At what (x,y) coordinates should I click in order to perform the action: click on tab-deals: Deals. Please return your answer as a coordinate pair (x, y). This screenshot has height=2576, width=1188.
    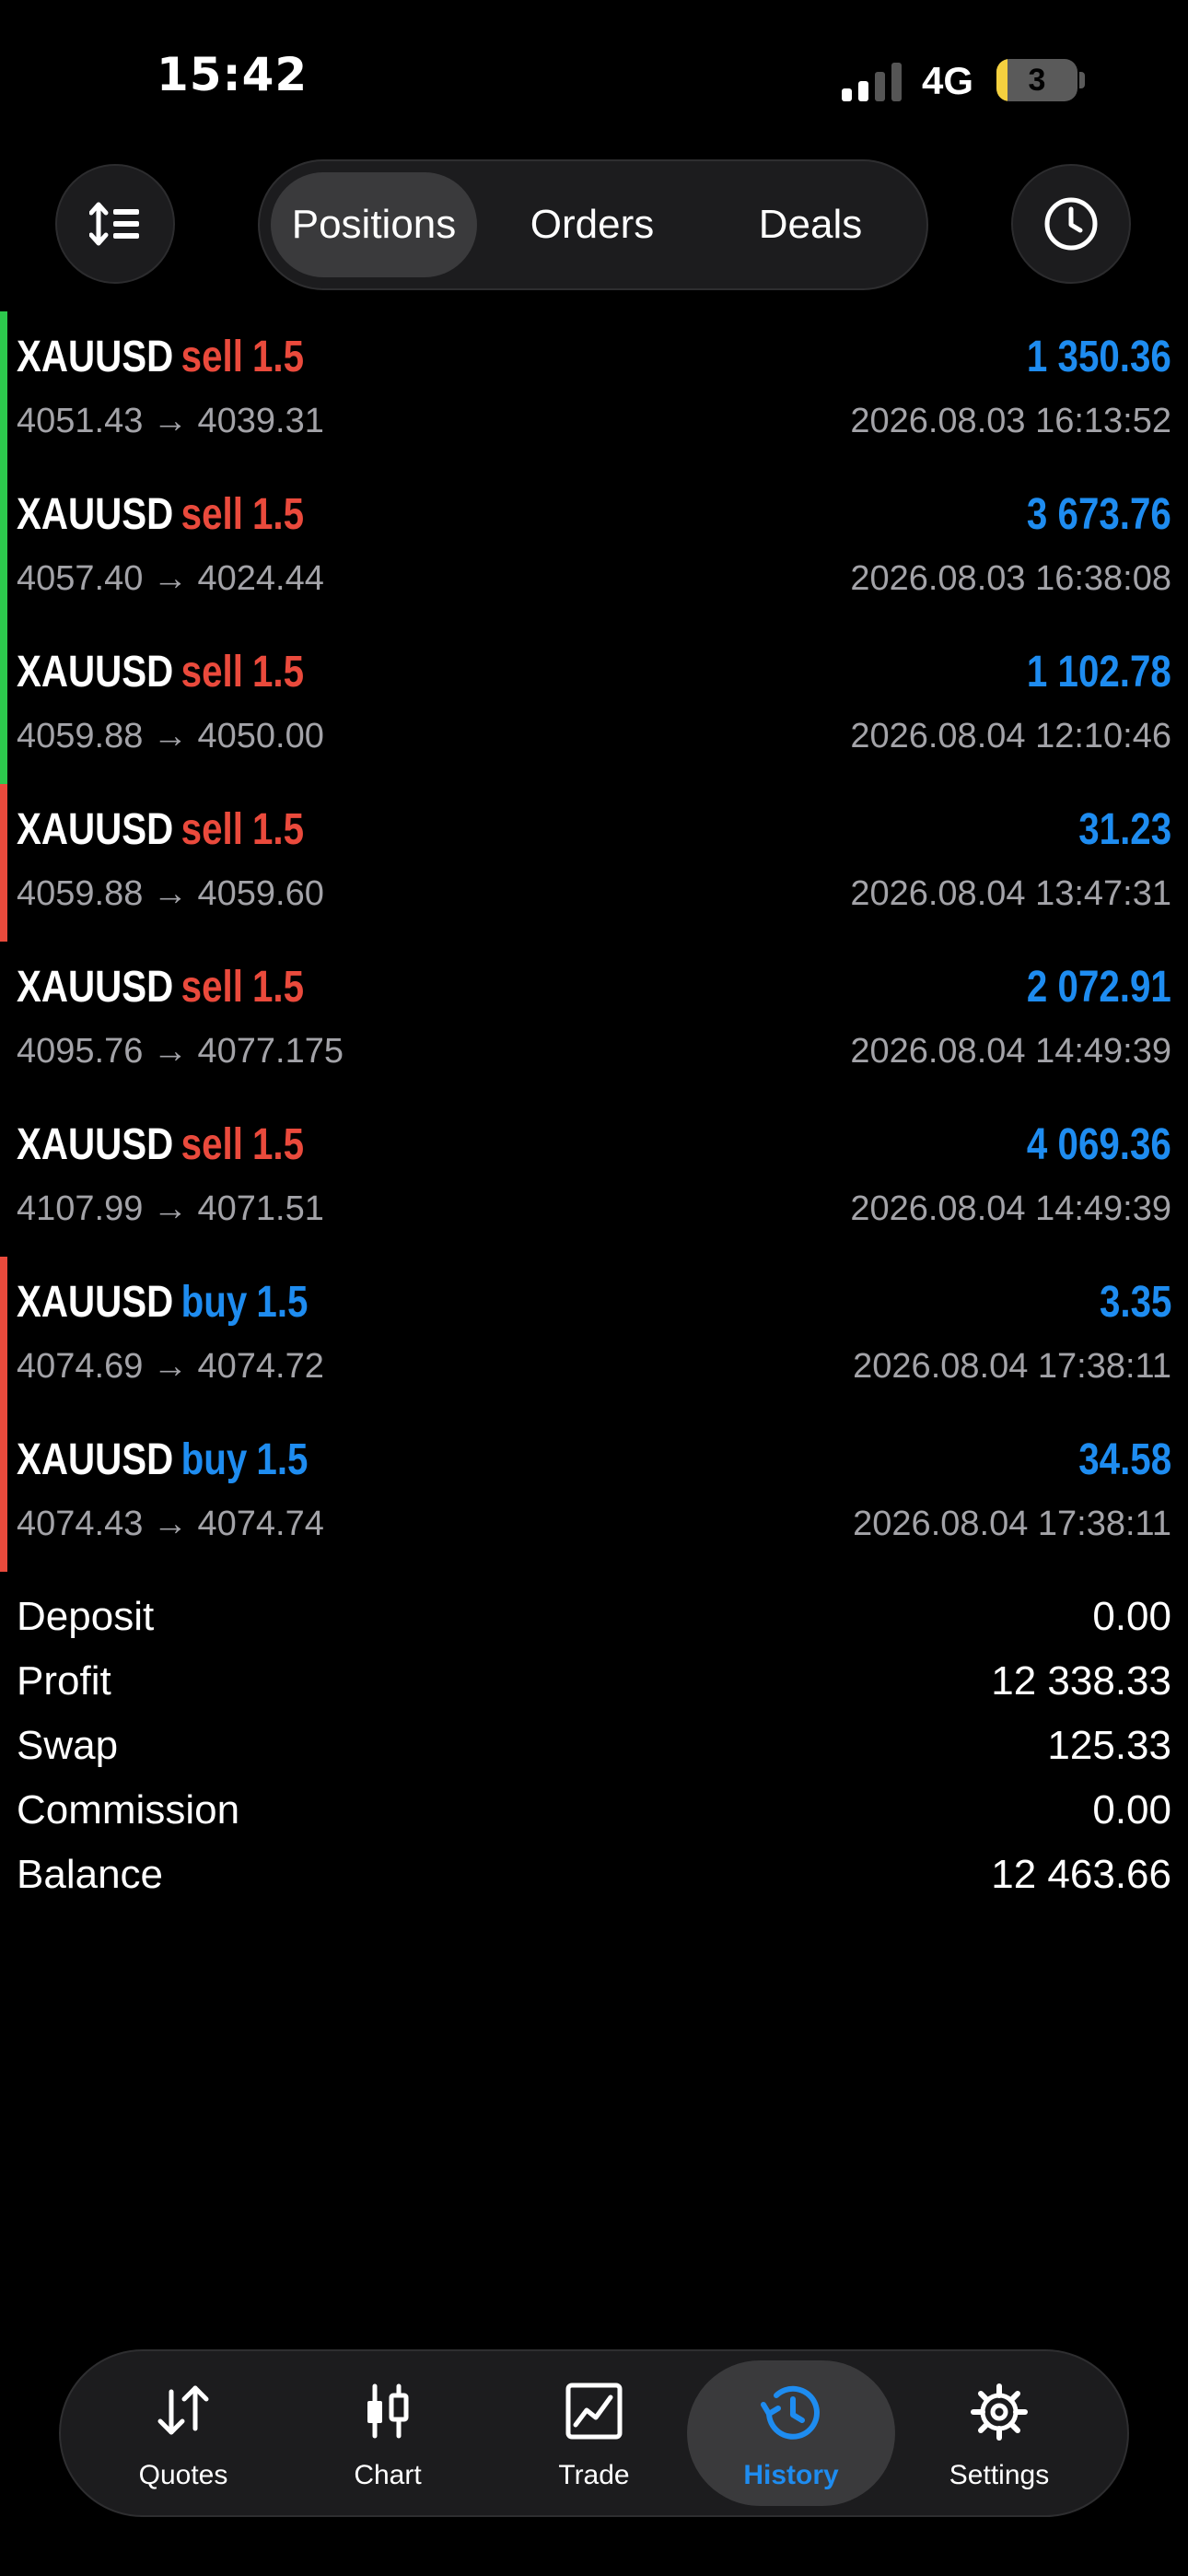
    Looking at the image, I should click on (810, 224).